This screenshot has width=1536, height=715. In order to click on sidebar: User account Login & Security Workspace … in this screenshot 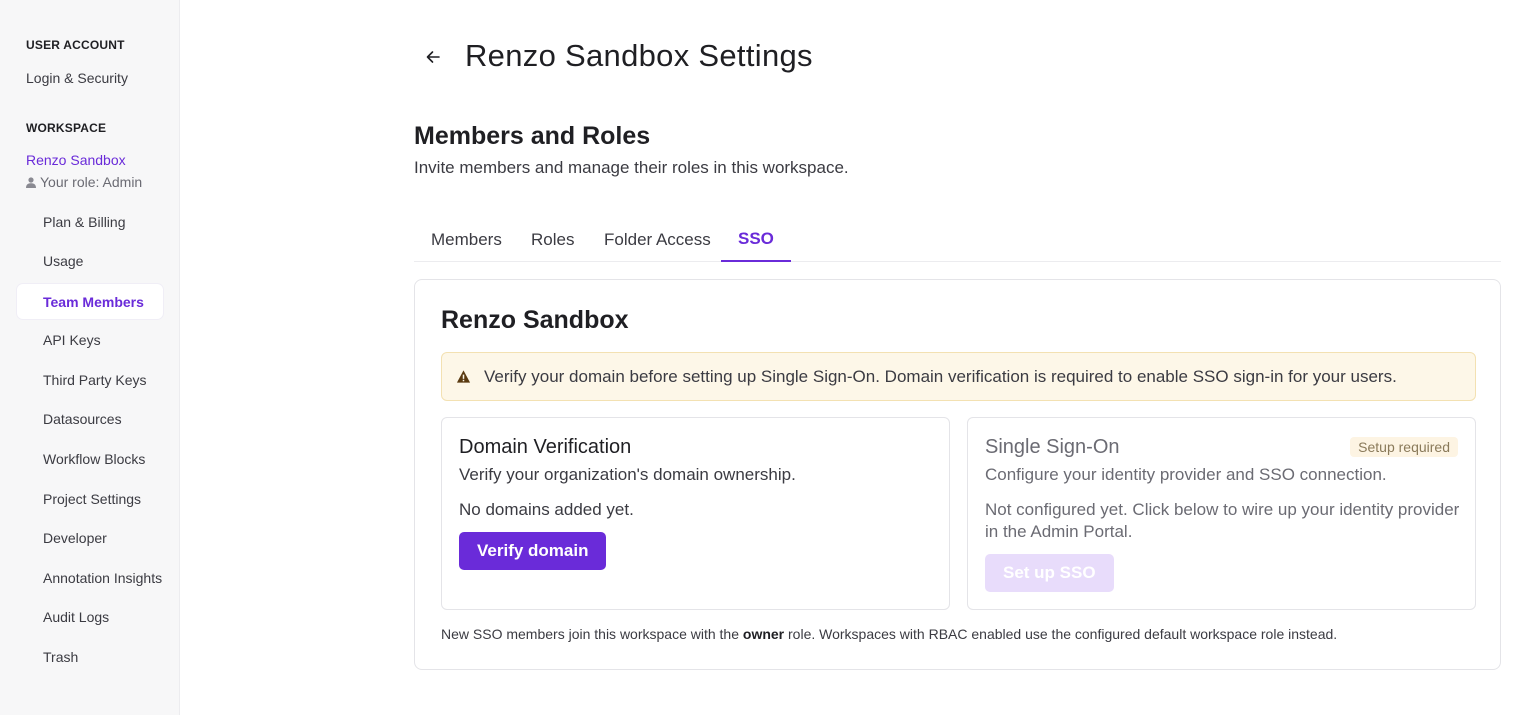, I will do `click(90, 357)`.